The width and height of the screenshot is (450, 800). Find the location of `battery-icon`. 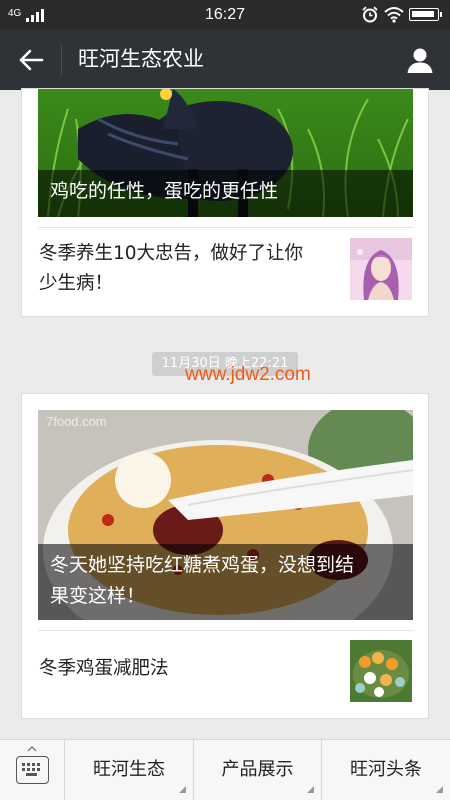

battery-icon is located at coordinates (425, 14).